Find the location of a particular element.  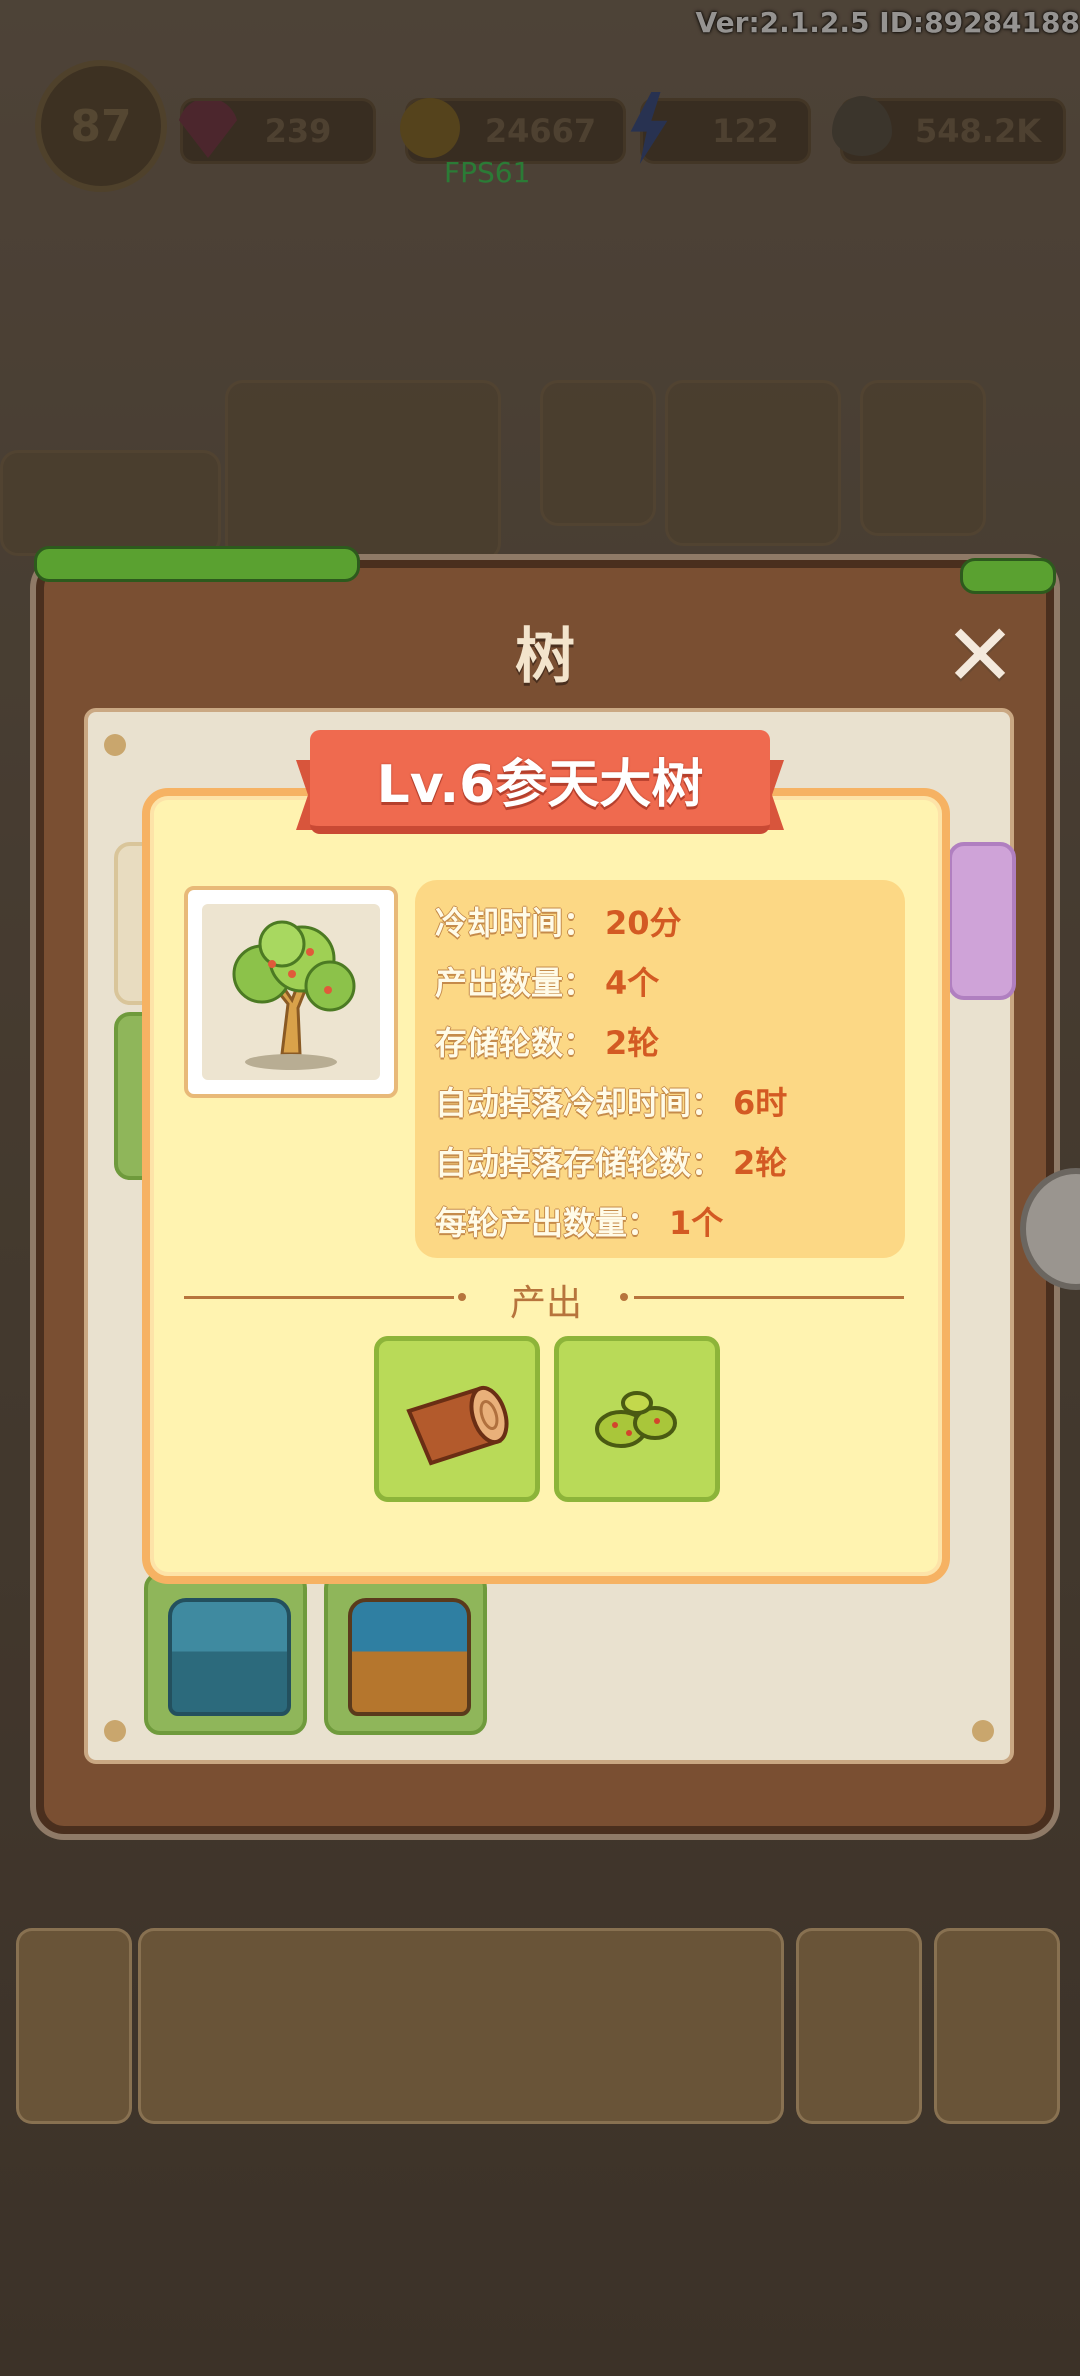

stat-key: 冷却时间： is located at coordinates (515, 923).